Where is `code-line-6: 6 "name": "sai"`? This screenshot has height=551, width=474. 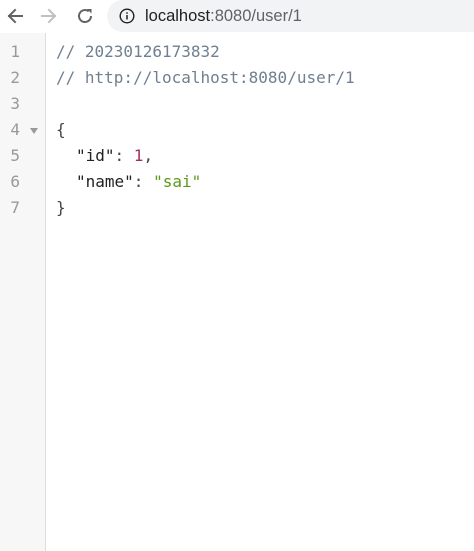
code-line-6: 6 "name": "sai" is located at coordinates (237, 182).